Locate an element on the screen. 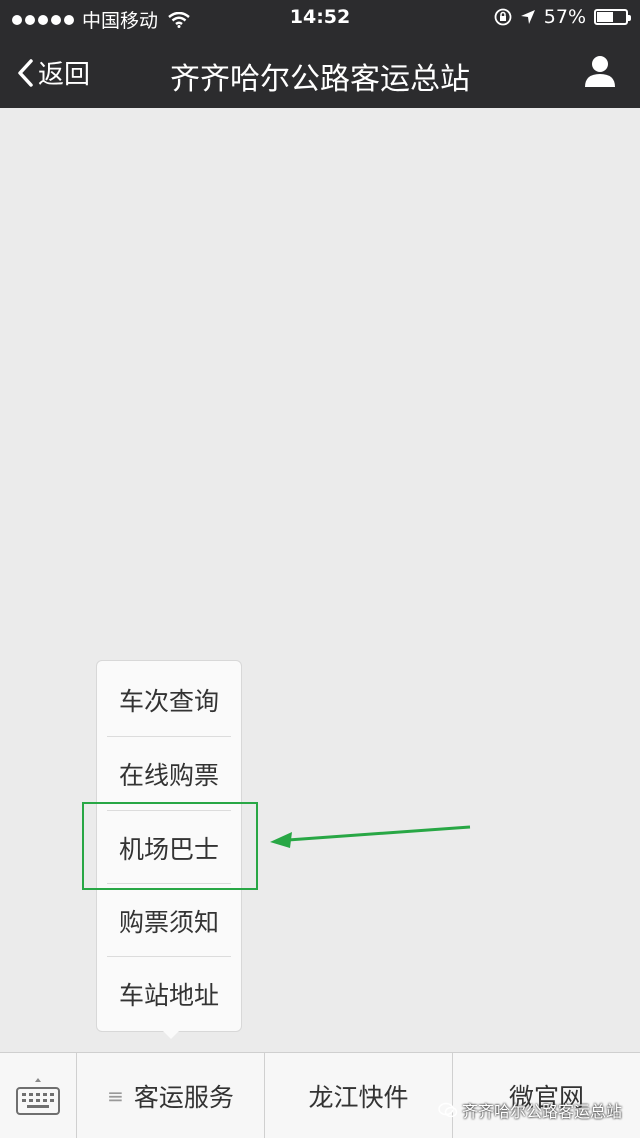  menu-item-schedule-query: 车次查询 is located at coordinates (169, 699).